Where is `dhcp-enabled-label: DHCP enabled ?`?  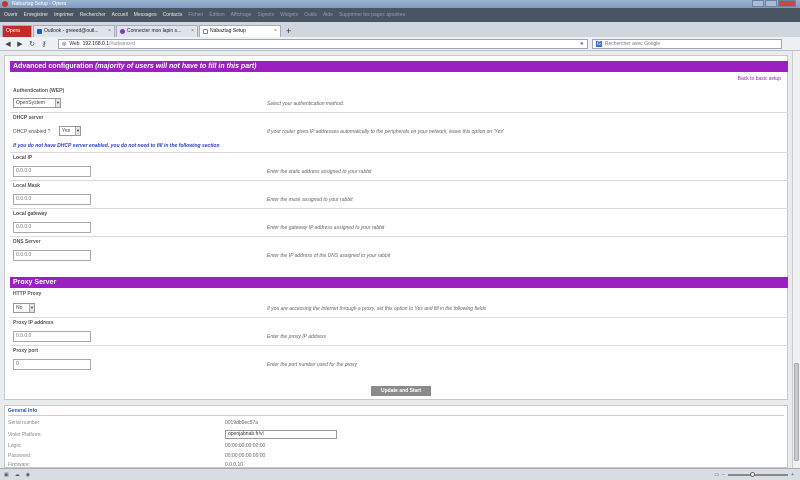
dhcp-enabled-label: DHCP enabled ? is located at coordinates (32, 132).